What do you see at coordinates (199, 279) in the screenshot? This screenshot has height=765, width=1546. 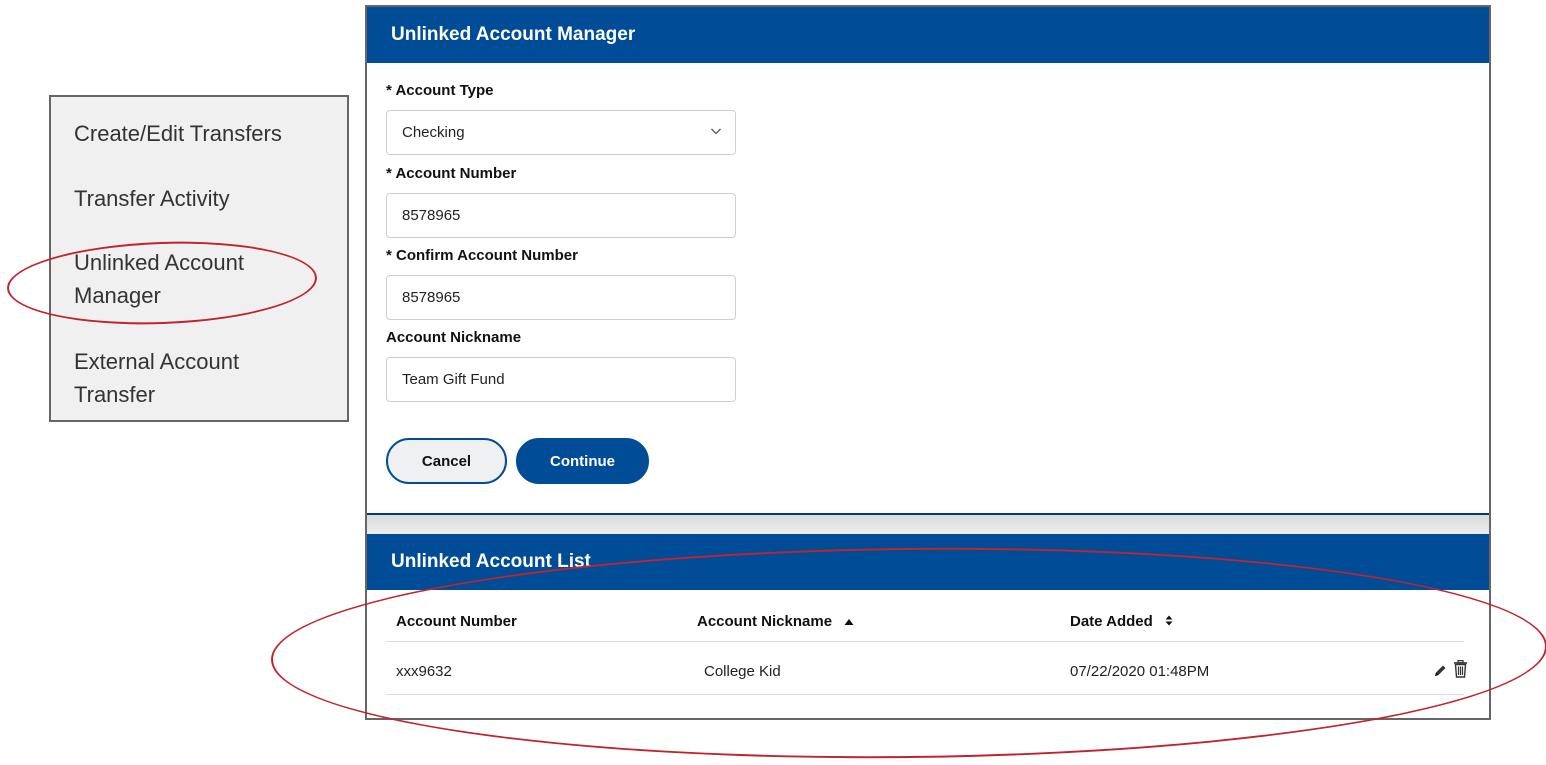 I see `side-item-unlinked-account-manager: Unlinked Account Manager` at bounding box center [199, 279].